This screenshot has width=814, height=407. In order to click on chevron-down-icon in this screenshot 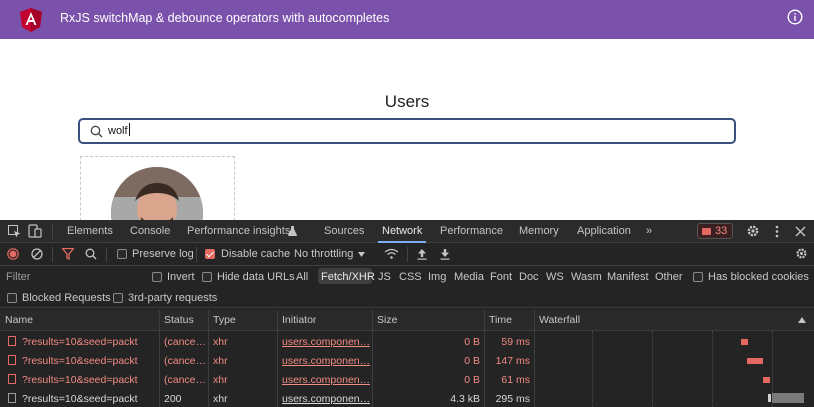, I will do `click(361, 254)`.